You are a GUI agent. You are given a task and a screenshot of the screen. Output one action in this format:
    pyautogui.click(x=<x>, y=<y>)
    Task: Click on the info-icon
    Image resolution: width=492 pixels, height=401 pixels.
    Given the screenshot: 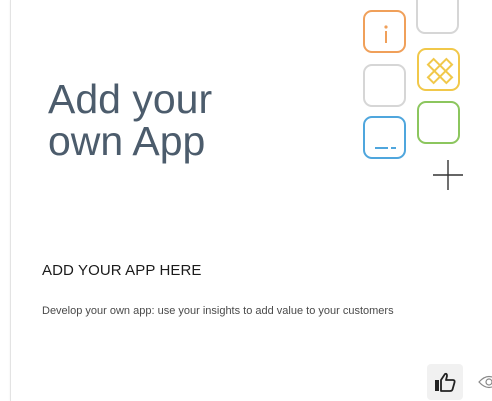 What is the action you would take?
    pyautogui.click(x=386, y=34)
    